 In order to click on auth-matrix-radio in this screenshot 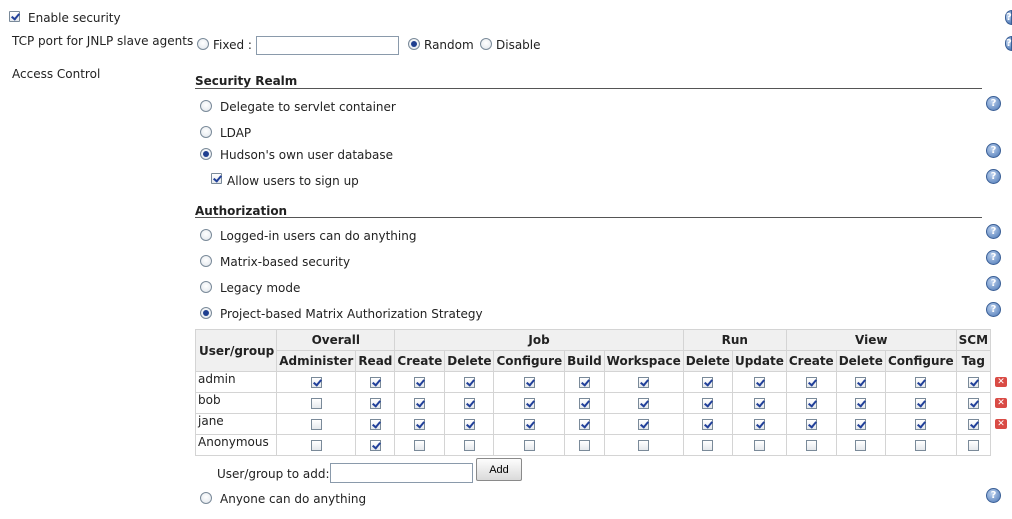, I will do `click(206, 261)`.